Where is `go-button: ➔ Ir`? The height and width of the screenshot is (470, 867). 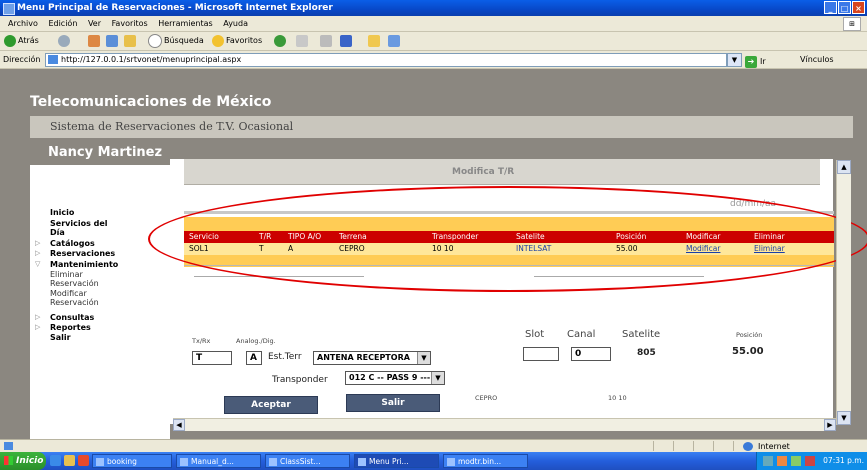
go-button: ➔ Ir is located at coordinates (763, 60).